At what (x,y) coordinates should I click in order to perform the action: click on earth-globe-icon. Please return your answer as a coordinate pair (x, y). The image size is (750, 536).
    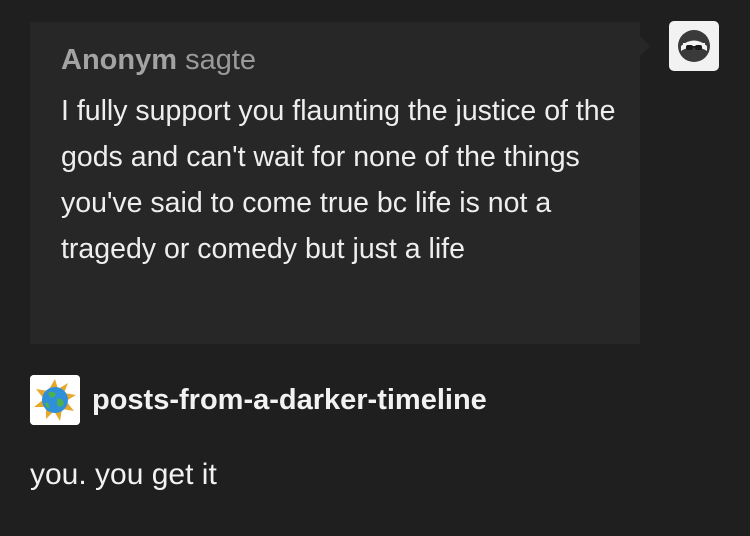
    Looking at the image, I should click on (55, 400).